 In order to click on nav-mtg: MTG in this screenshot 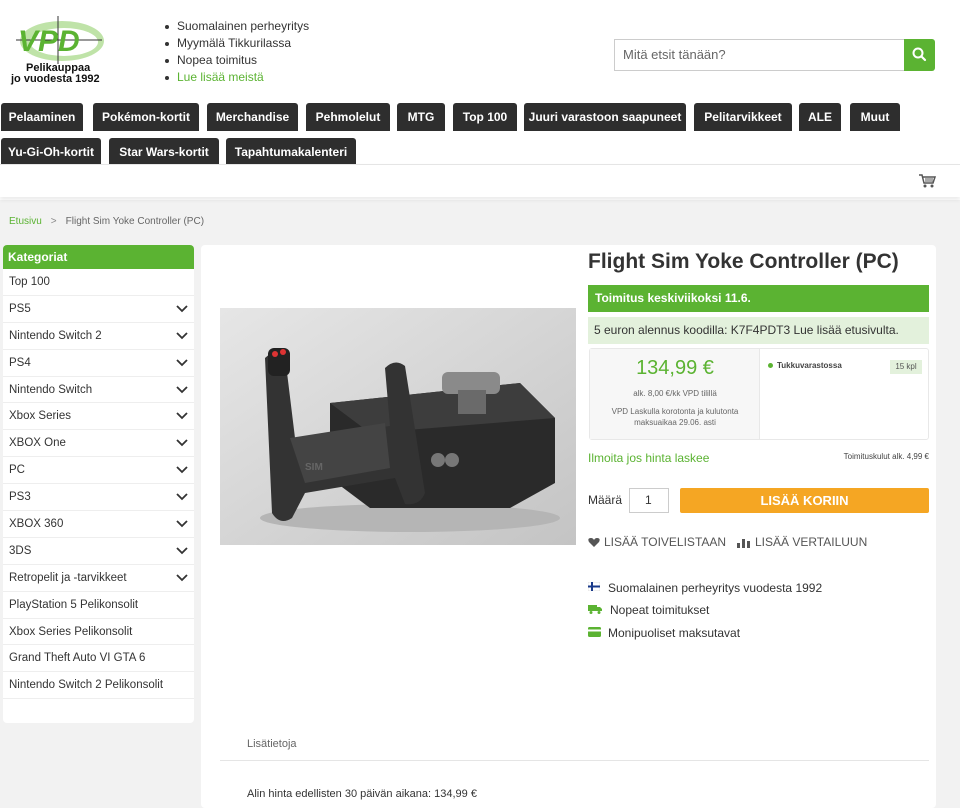, I will do `click(421, 117)`.